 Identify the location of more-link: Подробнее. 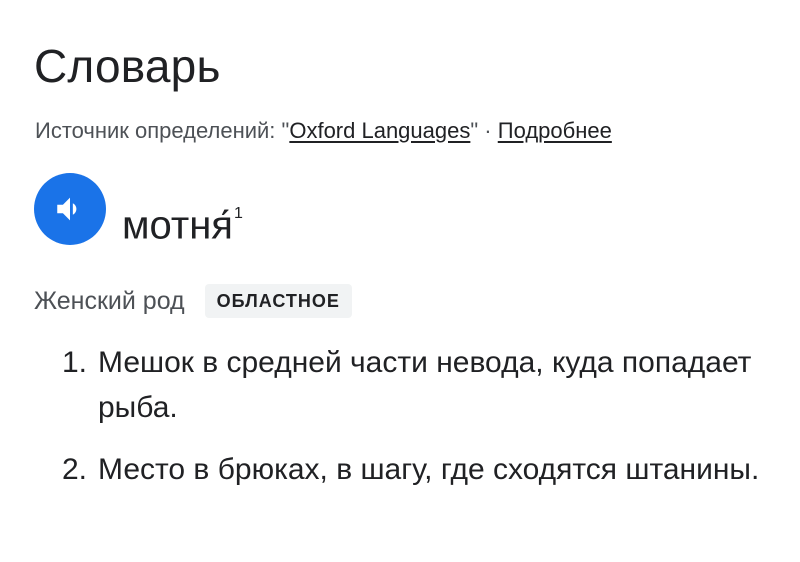
(555, 130).